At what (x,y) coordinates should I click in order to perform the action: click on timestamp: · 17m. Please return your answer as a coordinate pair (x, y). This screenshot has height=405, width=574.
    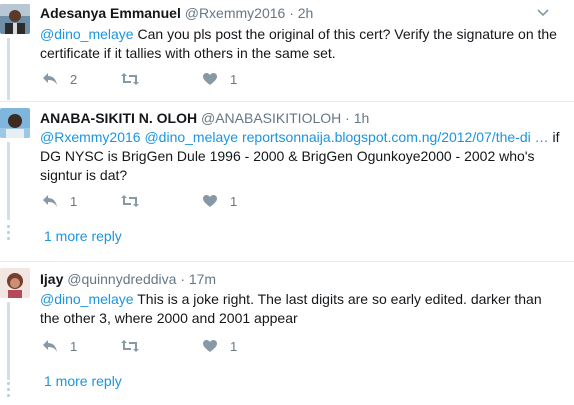
    Looking at the image, I should click on (198, 279).